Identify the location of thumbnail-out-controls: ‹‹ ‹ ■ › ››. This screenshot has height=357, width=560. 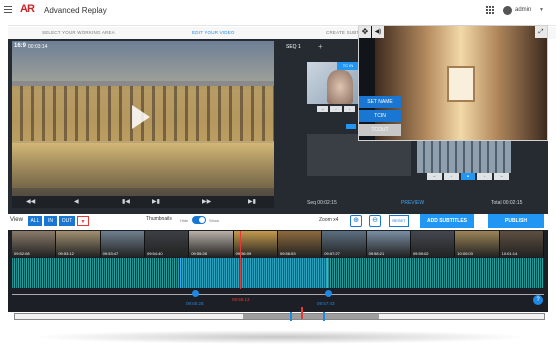
(468, 176).